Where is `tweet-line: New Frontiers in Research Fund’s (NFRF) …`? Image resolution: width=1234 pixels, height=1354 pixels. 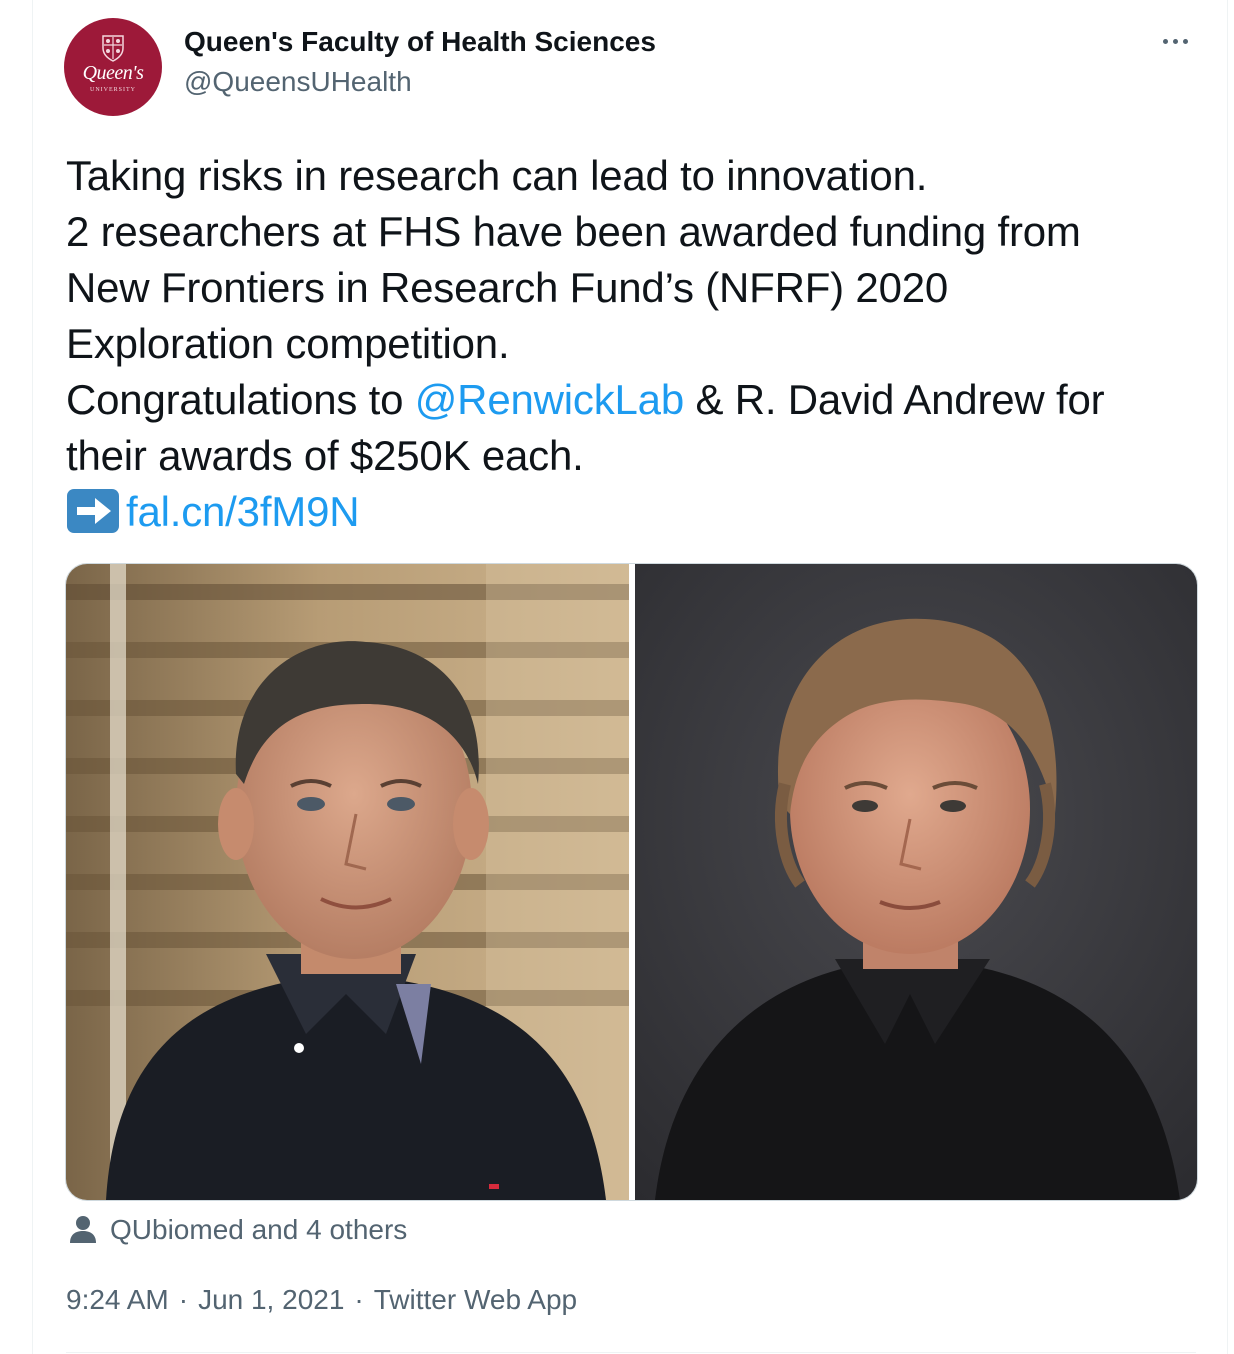
tweet-line: New Frontiers in Research Fund’s (NFRF) … is located at coordinates (507, 287).